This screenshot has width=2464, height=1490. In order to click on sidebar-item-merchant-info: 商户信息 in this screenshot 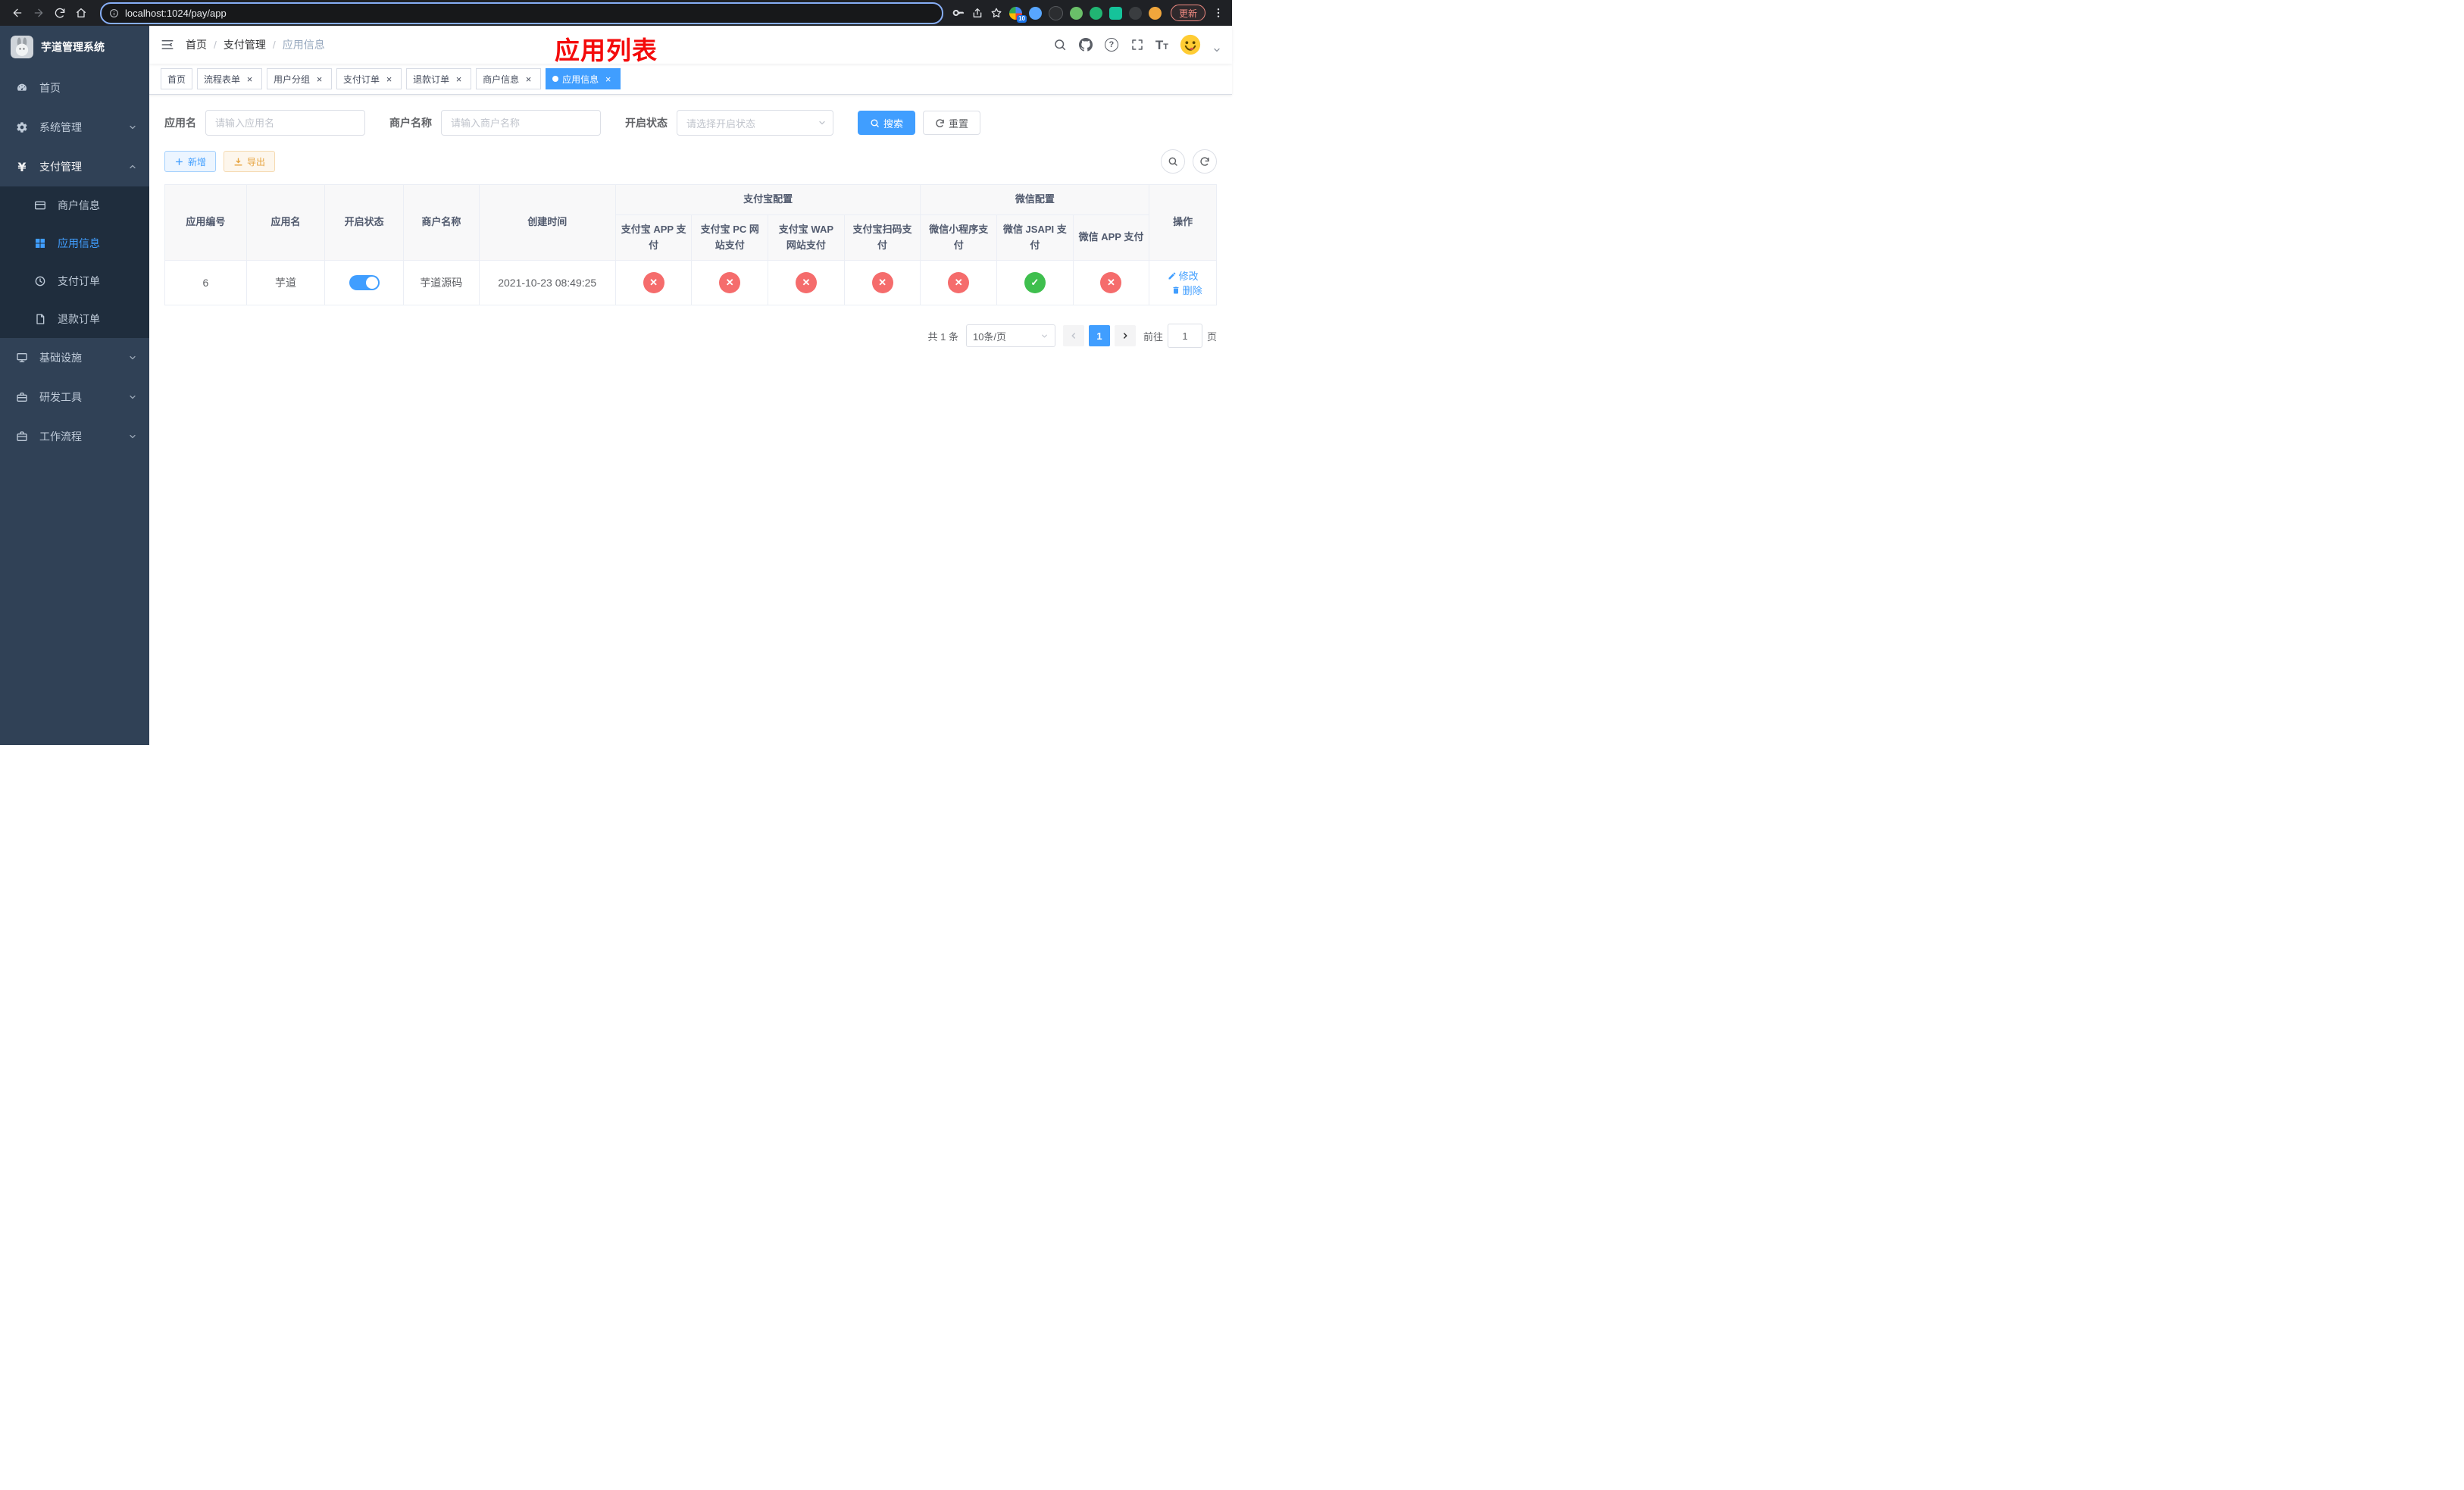, I will do `click(74, 205)`.